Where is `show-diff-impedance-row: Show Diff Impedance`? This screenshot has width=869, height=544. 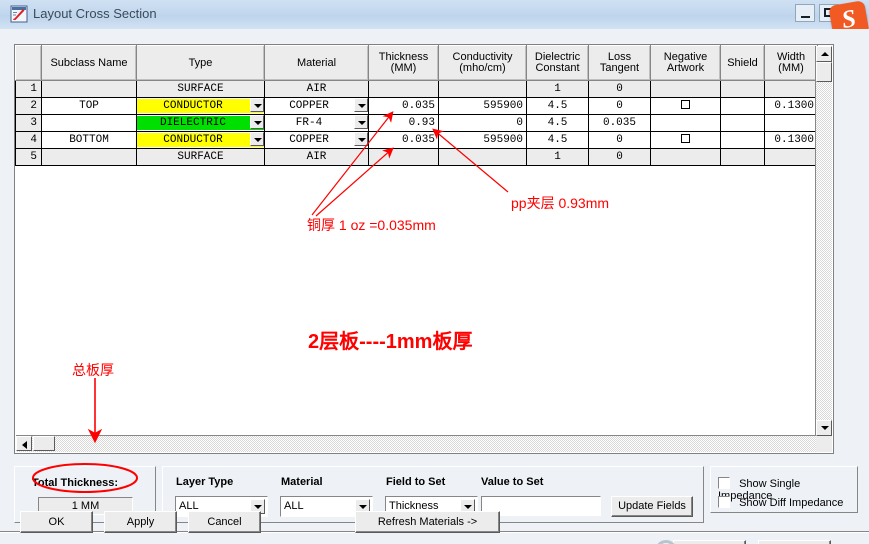
show-diff-impedance-row: Show Diff Impedance is located at coordinates (780, 501).